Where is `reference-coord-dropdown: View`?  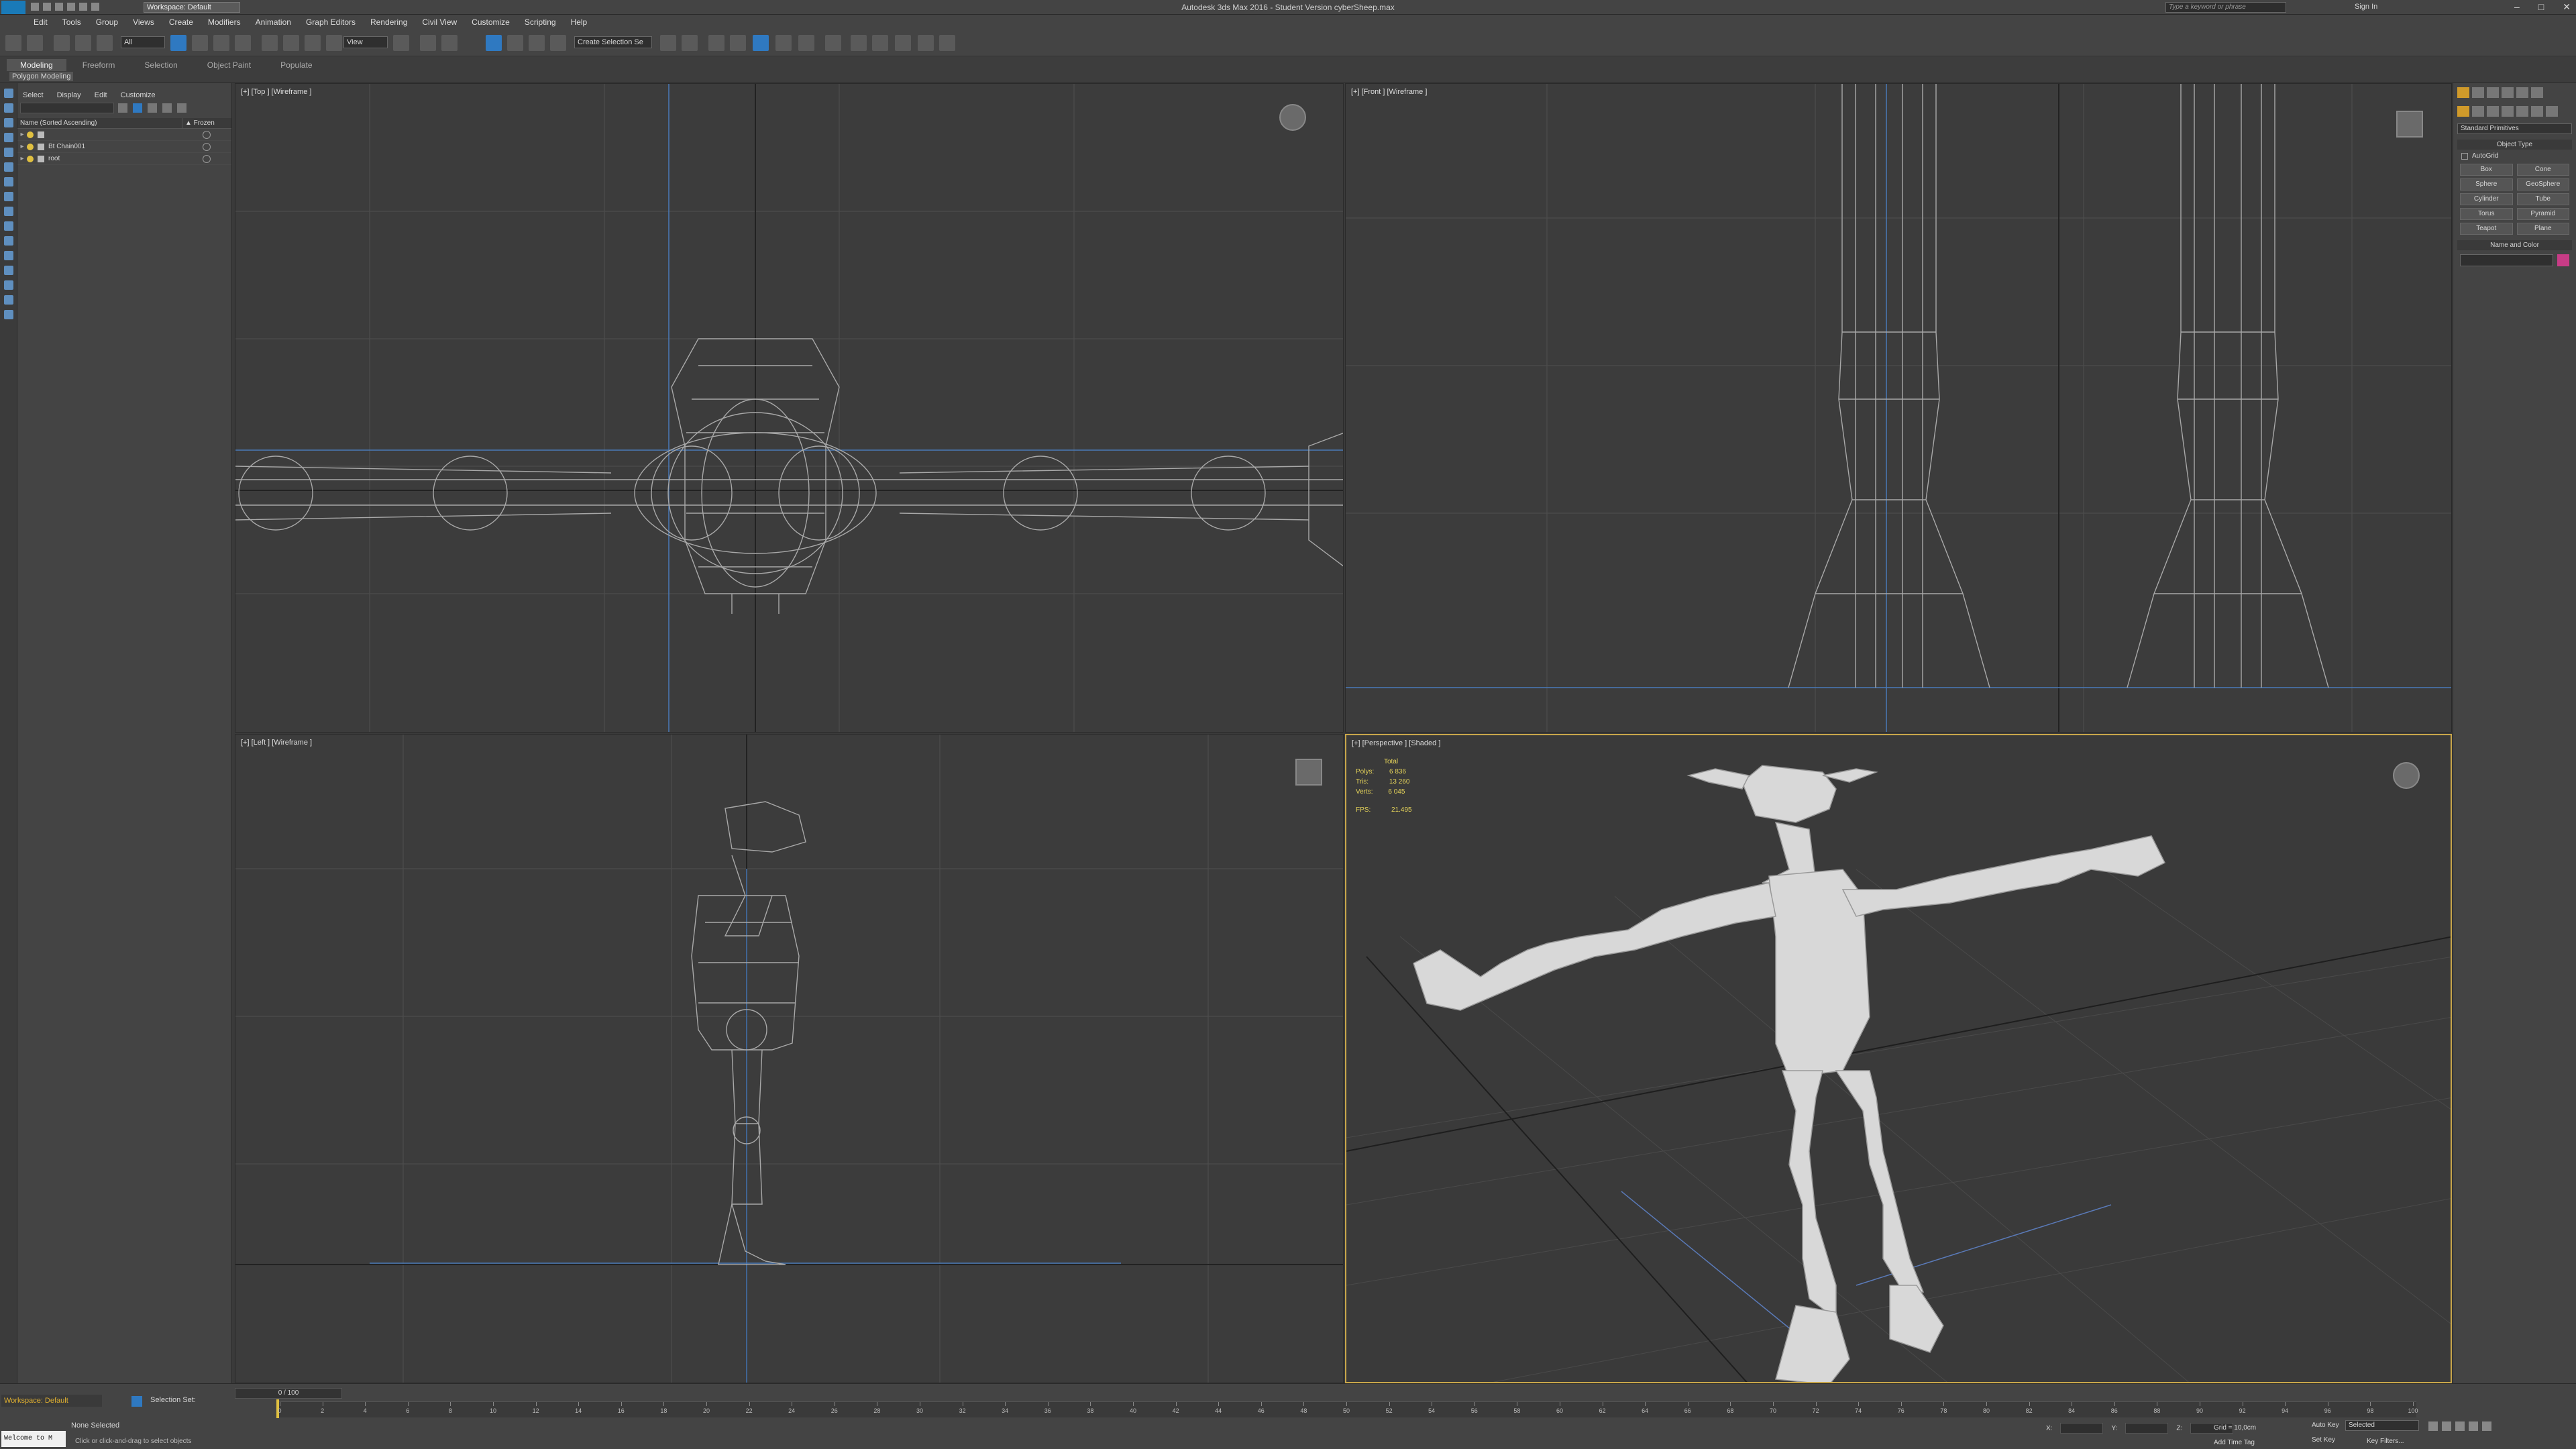
reference-coord-dropdown: View is located at coordinates (365, 42).